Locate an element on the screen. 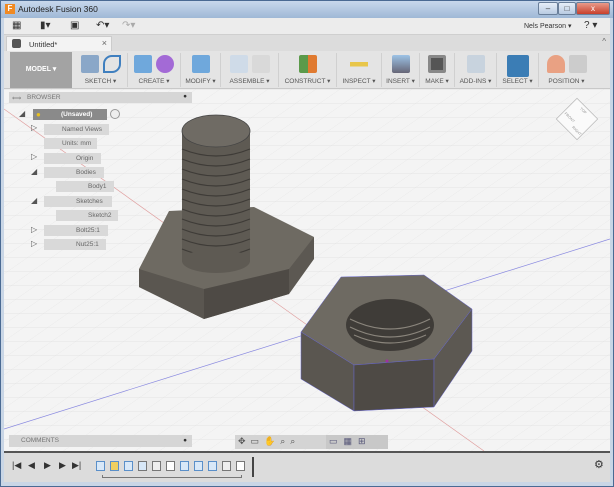  file-menu-icon: ▮▾ is located at coordinates (45, 25).